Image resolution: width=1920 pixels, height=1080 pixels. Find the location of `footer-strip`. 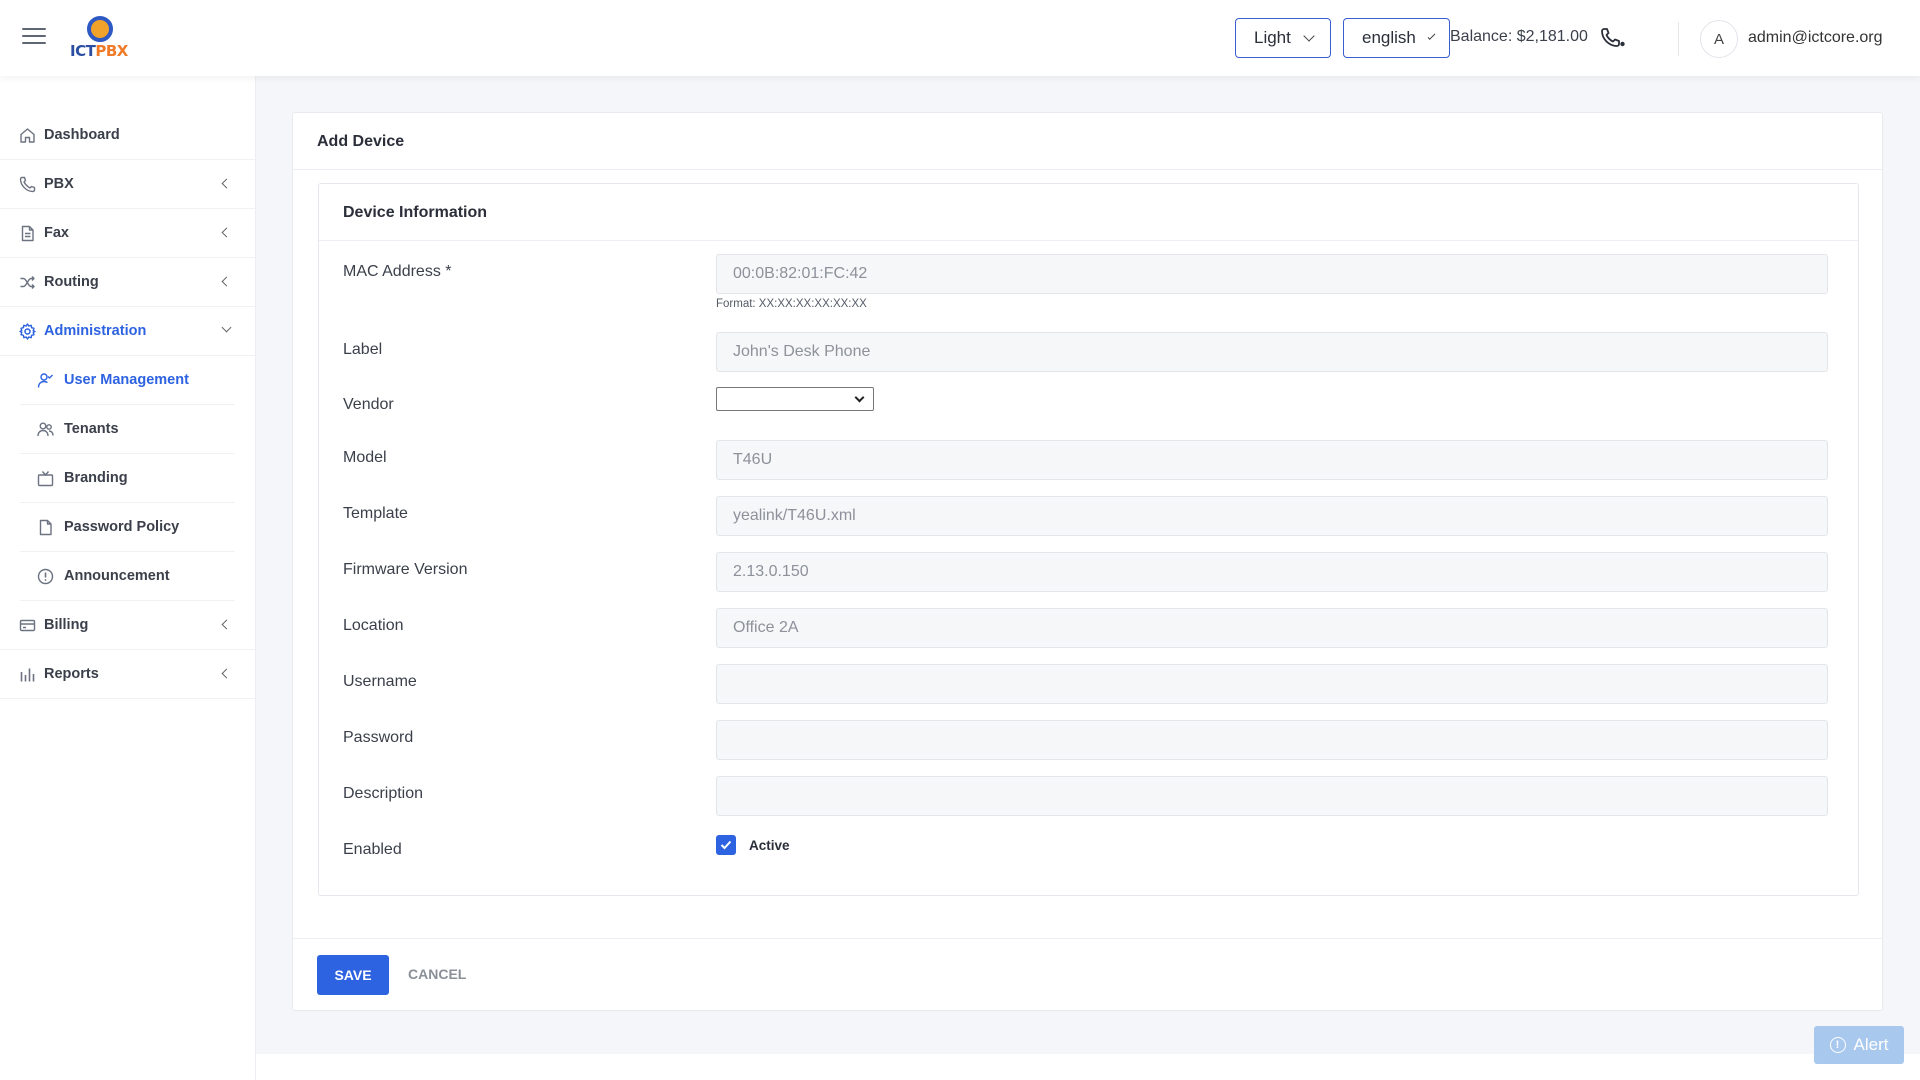

footer-strip is located at coordinates (1088, 1067).